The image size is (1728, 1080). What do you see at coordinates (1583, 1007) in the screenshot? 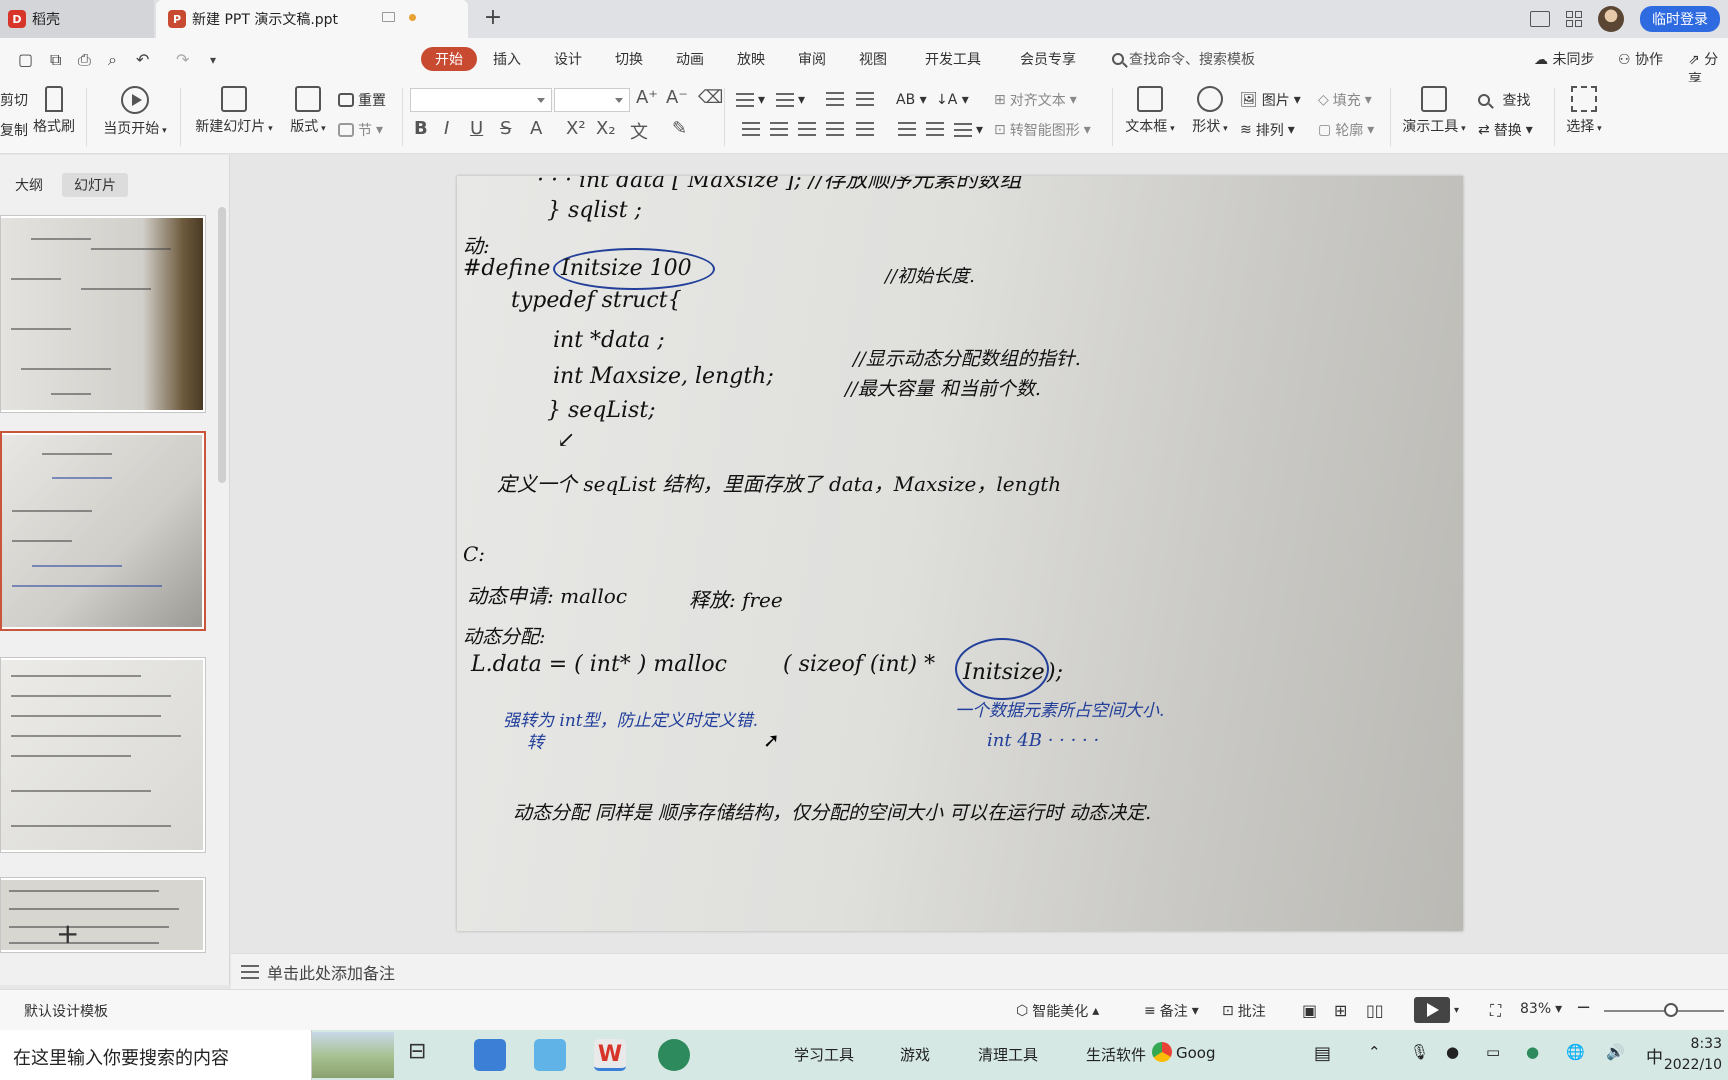
I see `zoom-out-icon: −` at bounding box center [1583, 1007].